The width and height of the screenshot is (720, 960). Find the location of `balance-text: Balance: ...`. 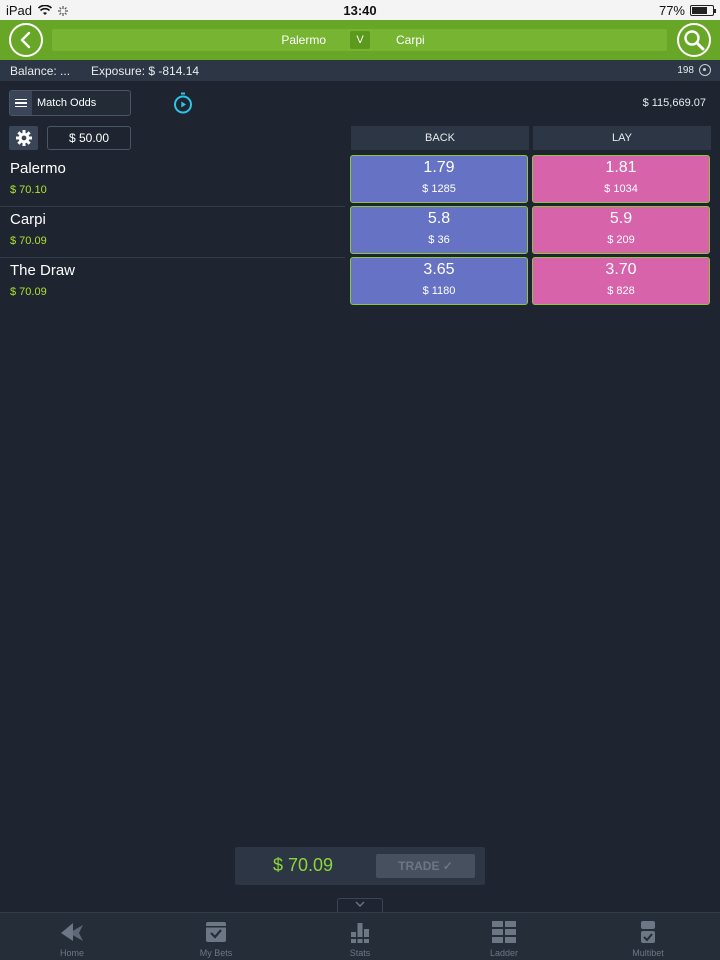

balance-text: Balance: ... is located at coordinates (40, 71).